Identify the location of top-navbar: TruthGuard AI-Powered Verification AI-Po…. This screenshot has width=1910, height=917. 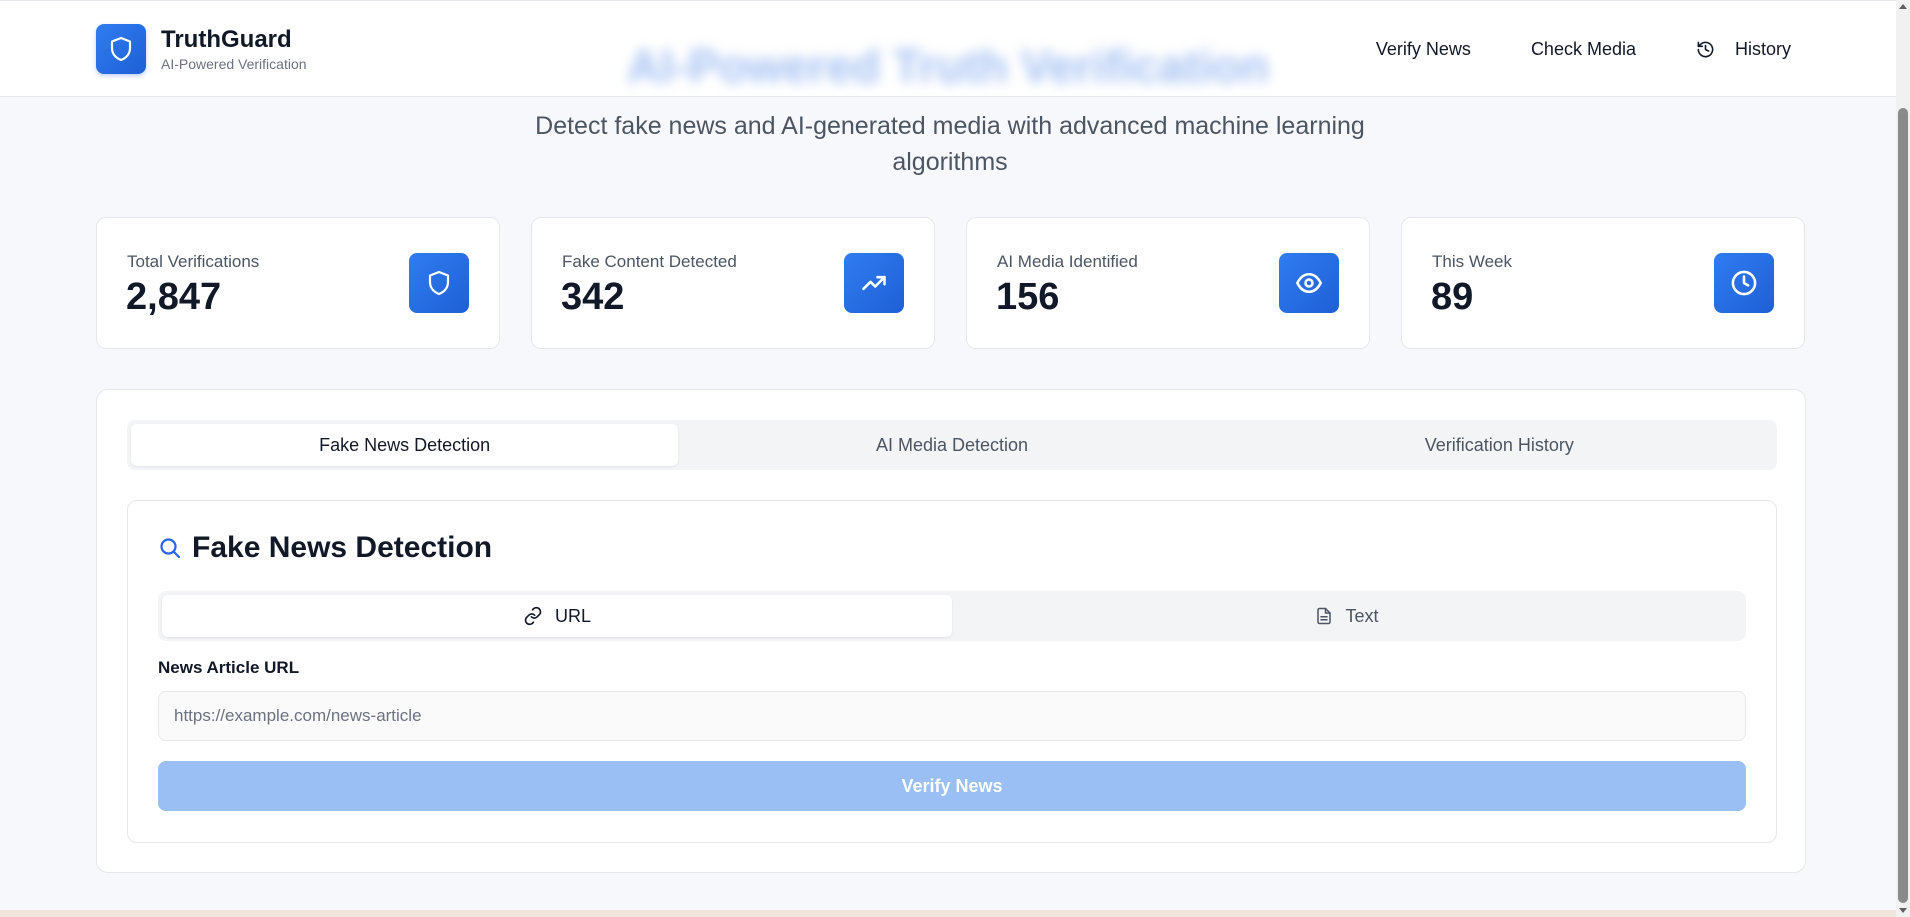
(948, 48).